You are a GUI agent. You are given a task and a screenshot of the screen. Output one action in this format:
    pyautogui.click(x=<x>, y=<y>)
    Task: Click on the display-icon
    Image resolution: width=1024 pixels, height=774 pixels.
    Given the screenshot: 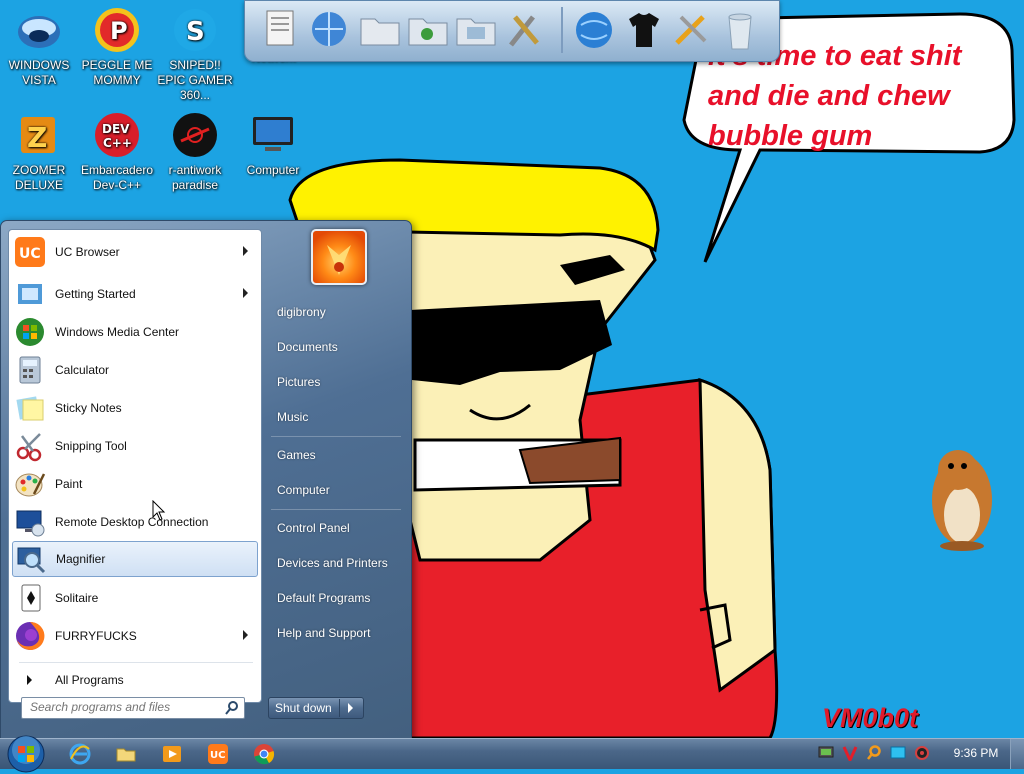 What is the action you would take?
    pyautogui.click(x=898, y=753)
    